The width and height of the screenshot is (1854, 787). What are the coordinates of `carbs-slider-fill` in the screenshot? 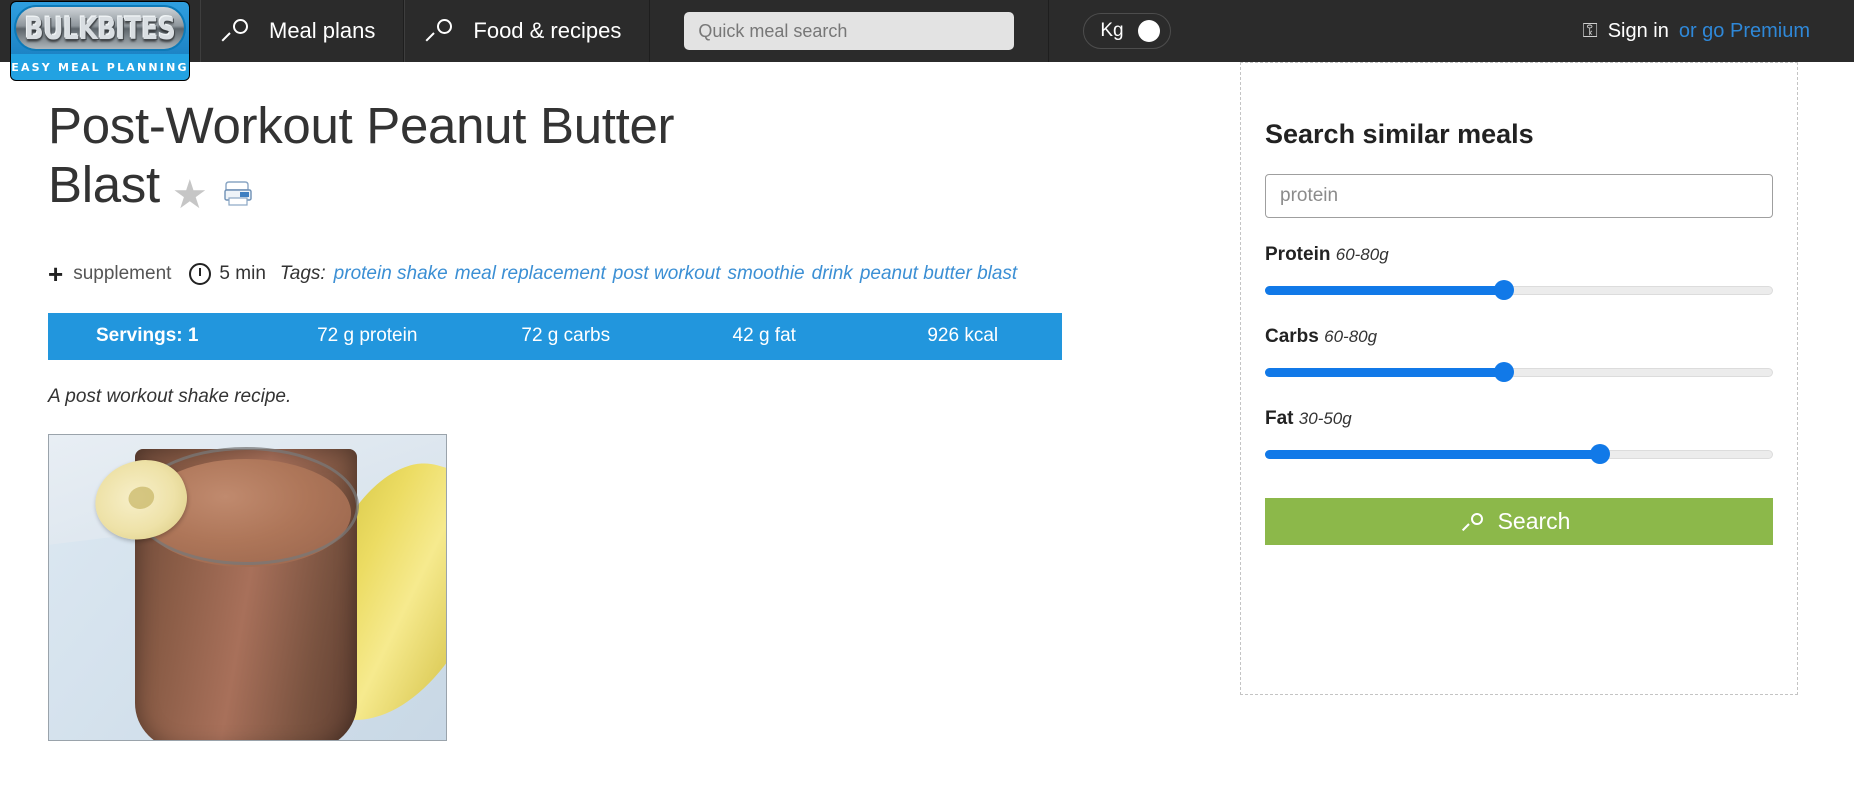 It's located at (1384, 372).